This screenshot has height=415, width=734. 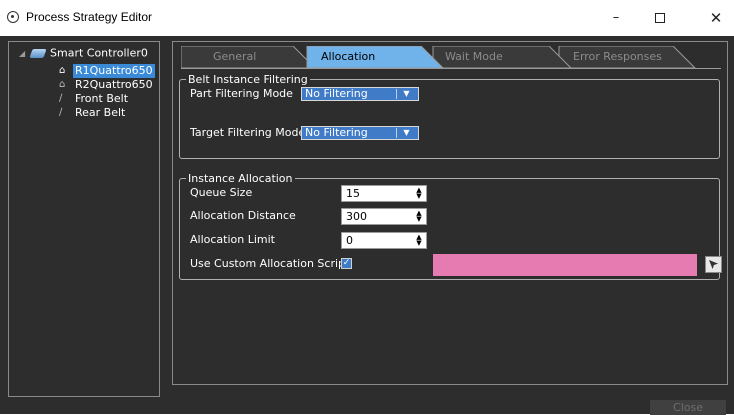 What do you see at coordinates (384, 240) in the screenshot?
I see `allocation-limit-stepper: 0 ▲ ▼` at bounding box center [384, 240].